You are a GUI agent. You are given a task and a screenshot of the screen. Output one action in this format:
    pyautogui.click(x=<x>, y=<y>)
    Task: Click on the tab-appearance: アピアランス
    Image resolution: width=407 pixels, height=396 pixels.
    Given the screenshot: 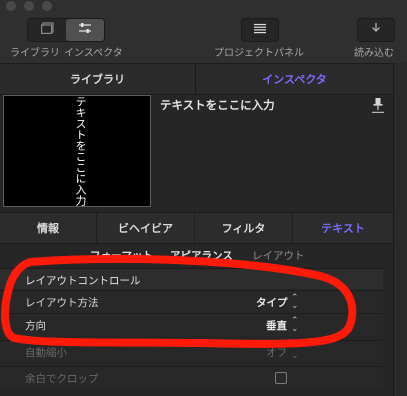 What is the action you would take?
    pyautogui.click(x=201, y=255)
    